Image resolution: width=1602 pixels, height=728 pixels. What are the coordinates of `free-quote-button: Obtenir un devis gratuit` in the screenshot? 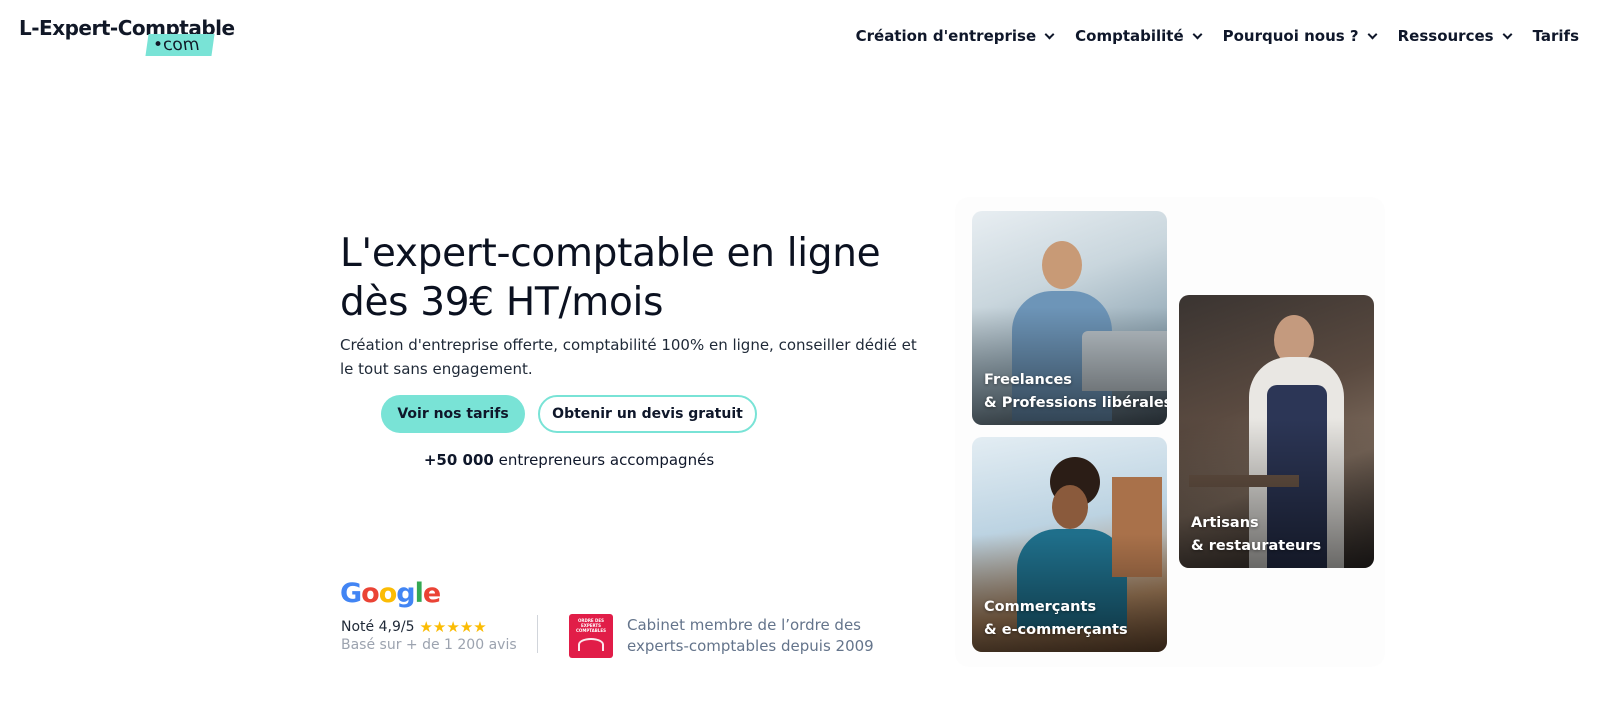 It's located at (647, 414).